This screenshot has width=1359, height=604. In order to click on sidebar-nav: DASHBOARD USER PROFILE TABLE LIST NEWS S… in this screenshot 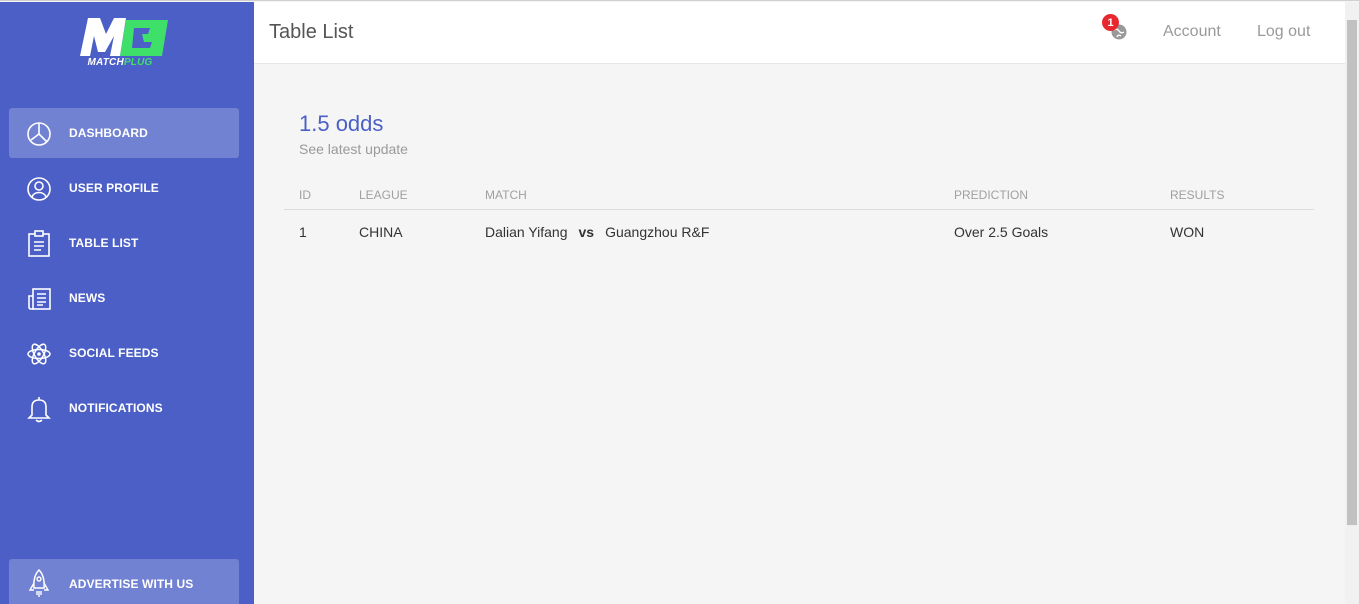, I will do `click(124, 273)`.